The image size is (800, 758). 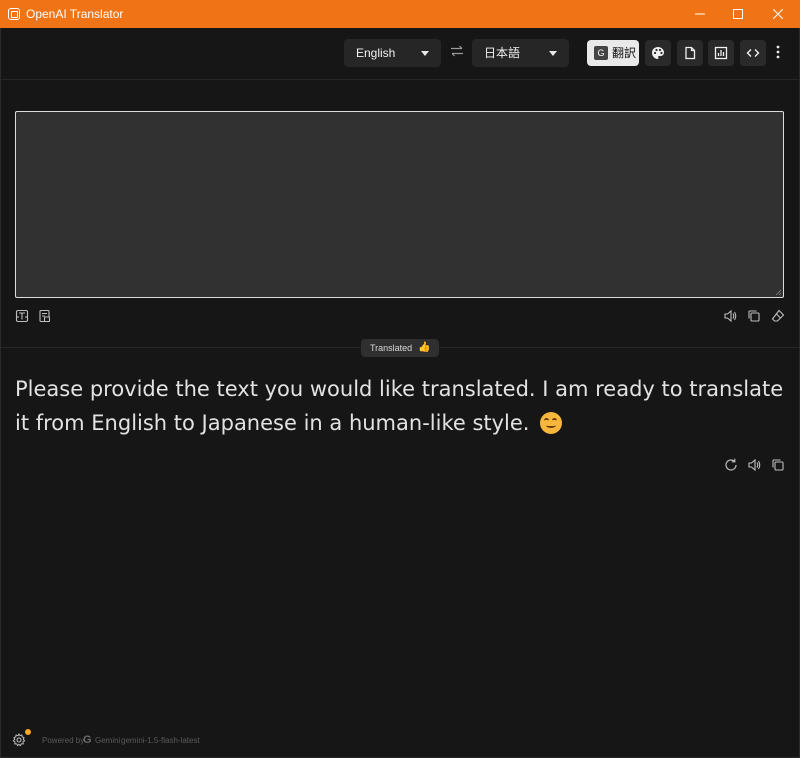 I want to click on text-format-icon, so click(x=22, y=316).